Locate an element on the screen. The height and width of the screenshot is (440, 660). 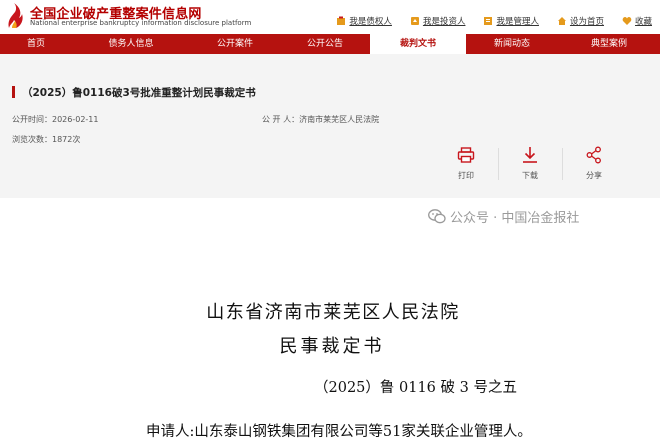
link-creditor-label: 我是债权人 is located at coordinates (370, 22).